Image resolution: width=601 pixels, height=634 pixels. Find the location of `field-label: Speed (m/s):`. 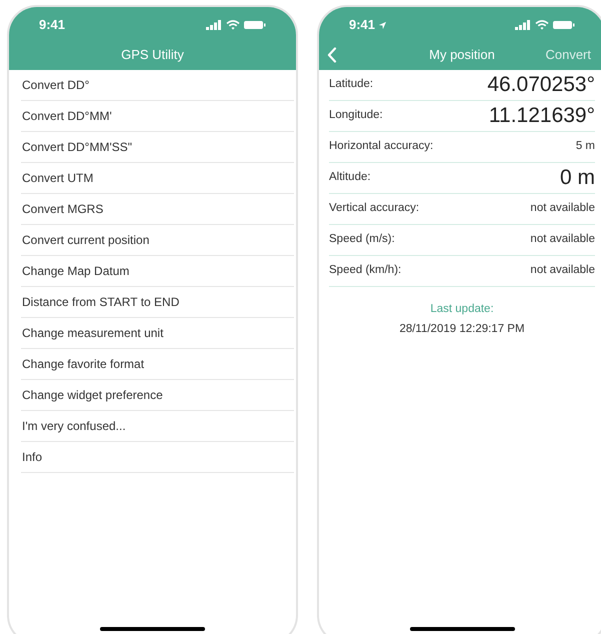

field-label: Speed (m/s): is located at coordinates (362, 240).